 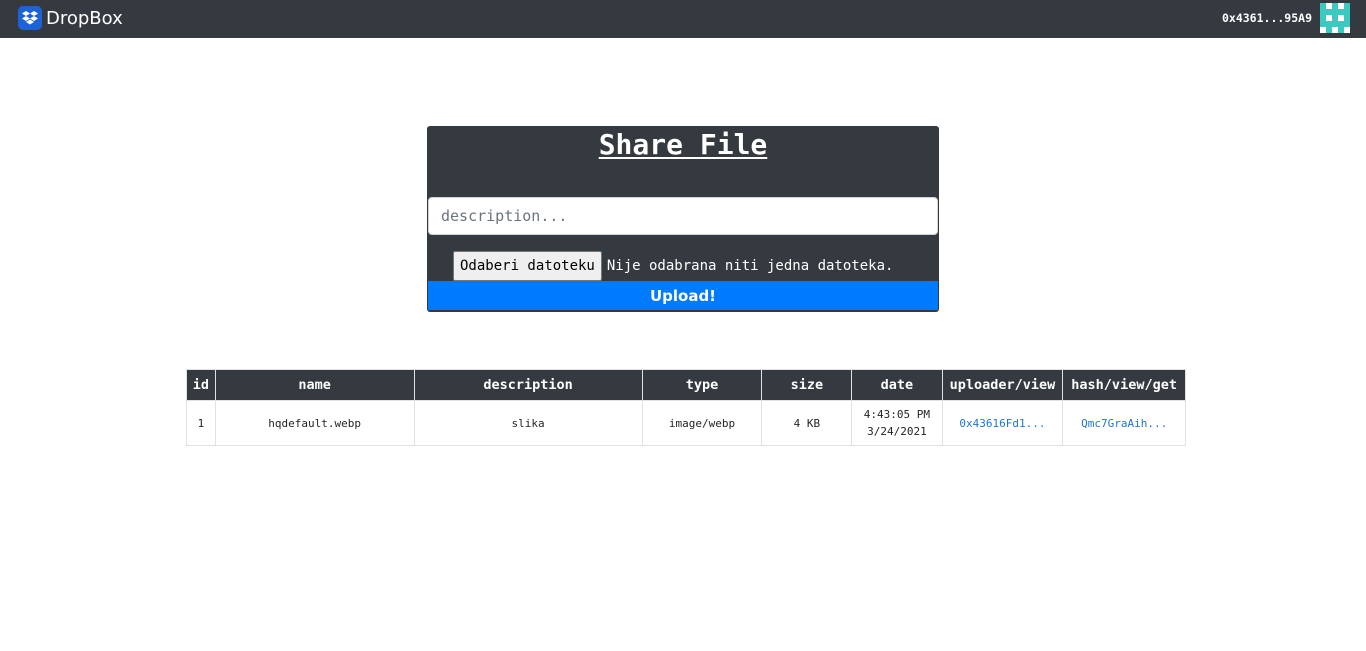 I want to click on account-address: 0x4361...95A9, so click(x=1266, y=18).